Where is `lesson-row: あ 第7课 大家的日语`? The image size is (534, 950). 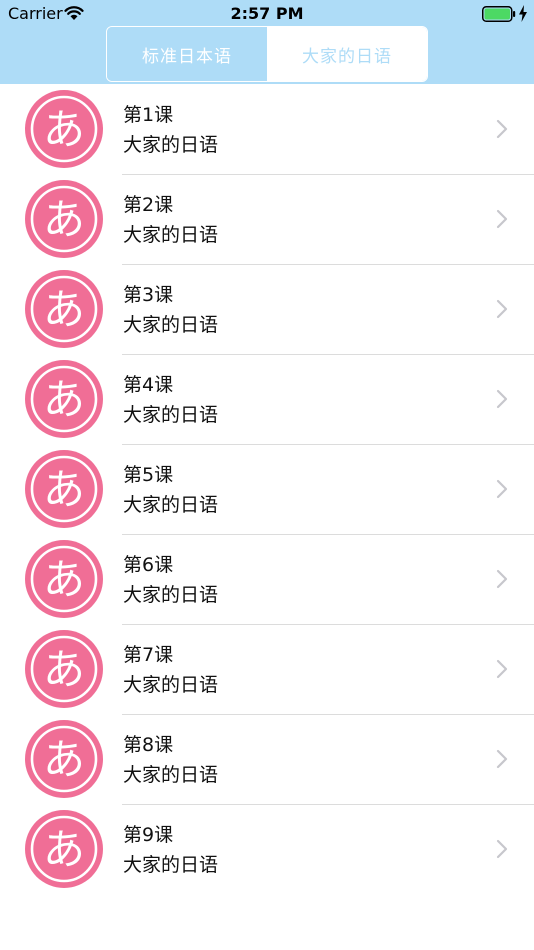 lesson-row: あ 第7课 大家的日语 is located at coordinates (267, 669).